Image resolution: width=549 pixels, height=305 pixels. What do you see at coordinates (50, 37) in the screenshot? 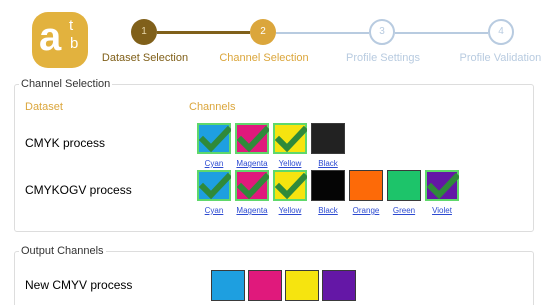
I see `logo-letter-a: a` at bounding box center [50, 37].